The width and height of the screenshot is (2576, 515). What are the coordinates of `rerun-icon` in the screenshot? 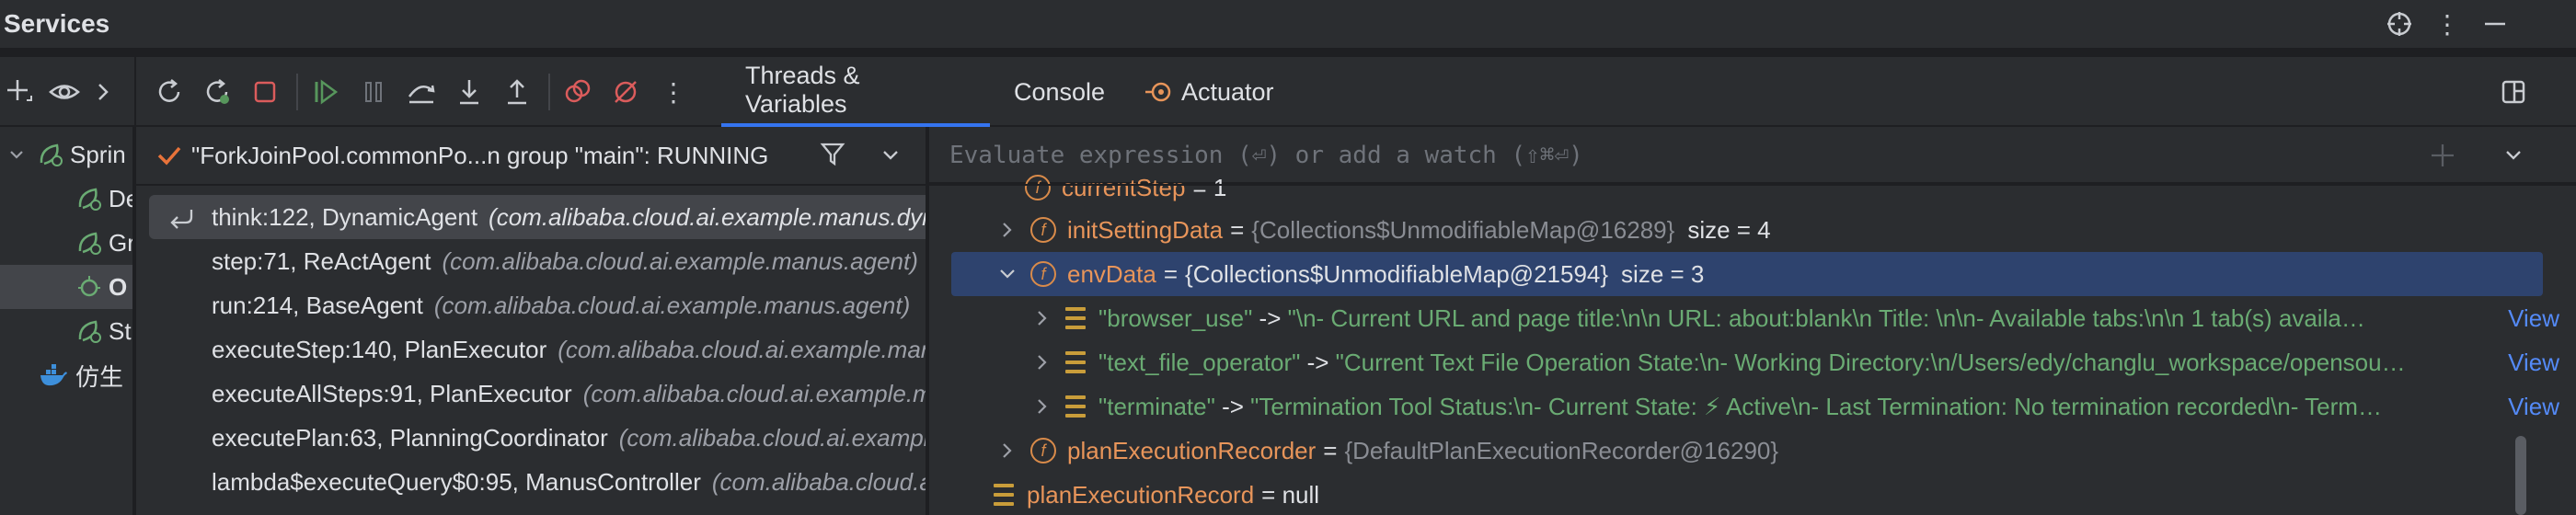 It's located at (169, 92).